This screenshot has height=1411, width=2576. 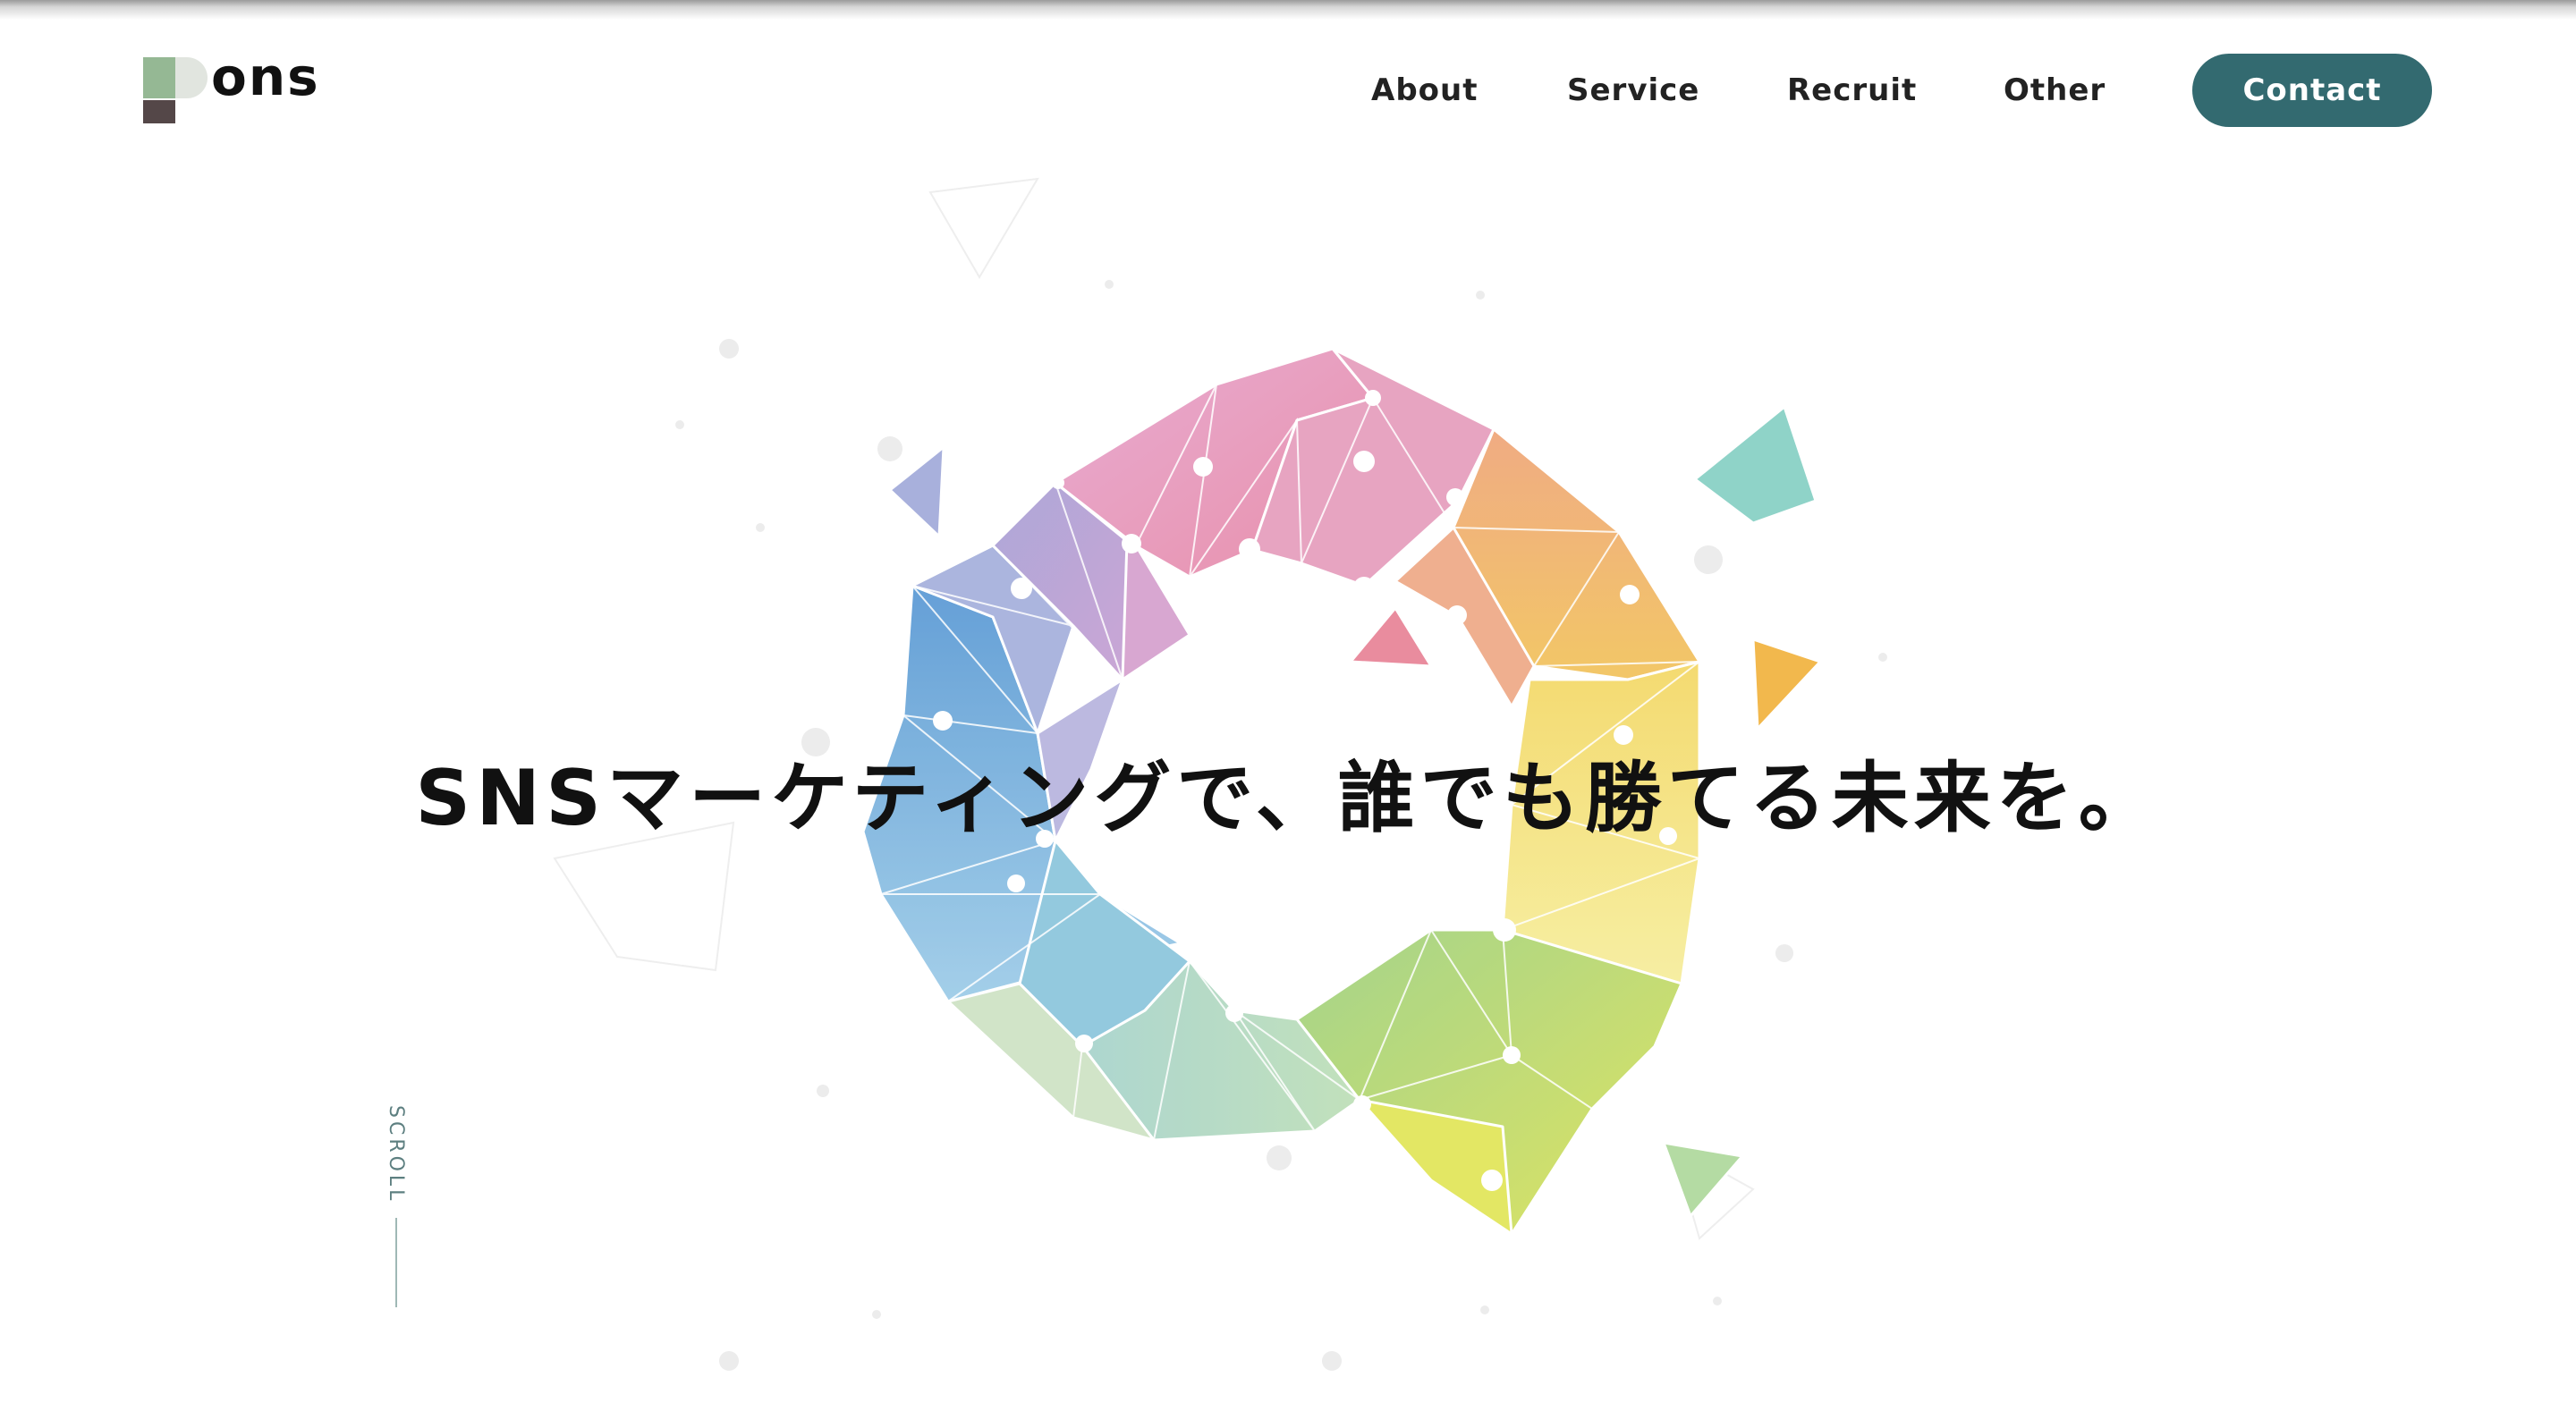 What do you see at coordinates (1852, 90) in the screenshot?
I see `nav-link-recruit: Recruit` at bounding box center [1852, 90].